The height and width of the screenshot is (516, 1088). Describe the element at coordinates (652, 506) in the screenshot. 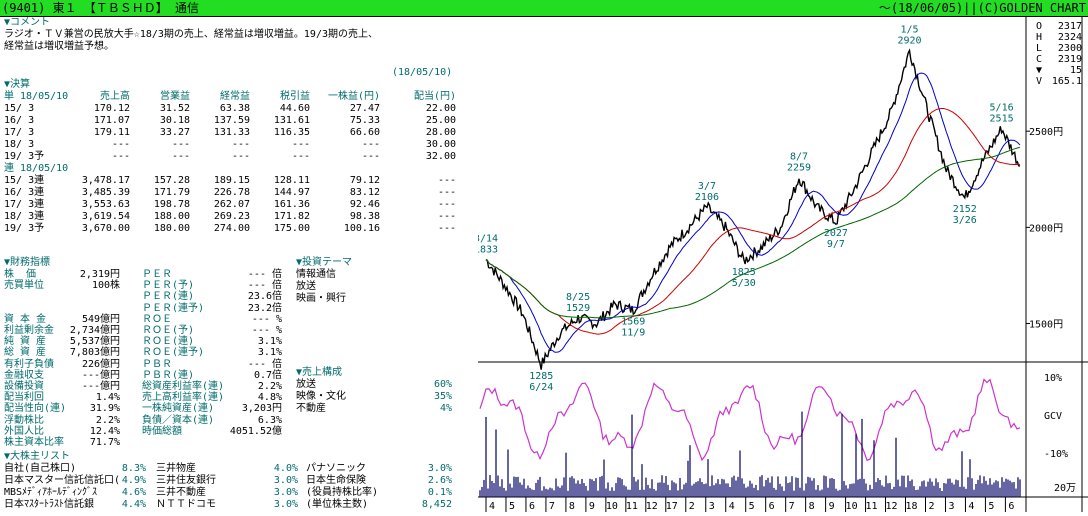

I see `month-tick-label: 12` at that location.